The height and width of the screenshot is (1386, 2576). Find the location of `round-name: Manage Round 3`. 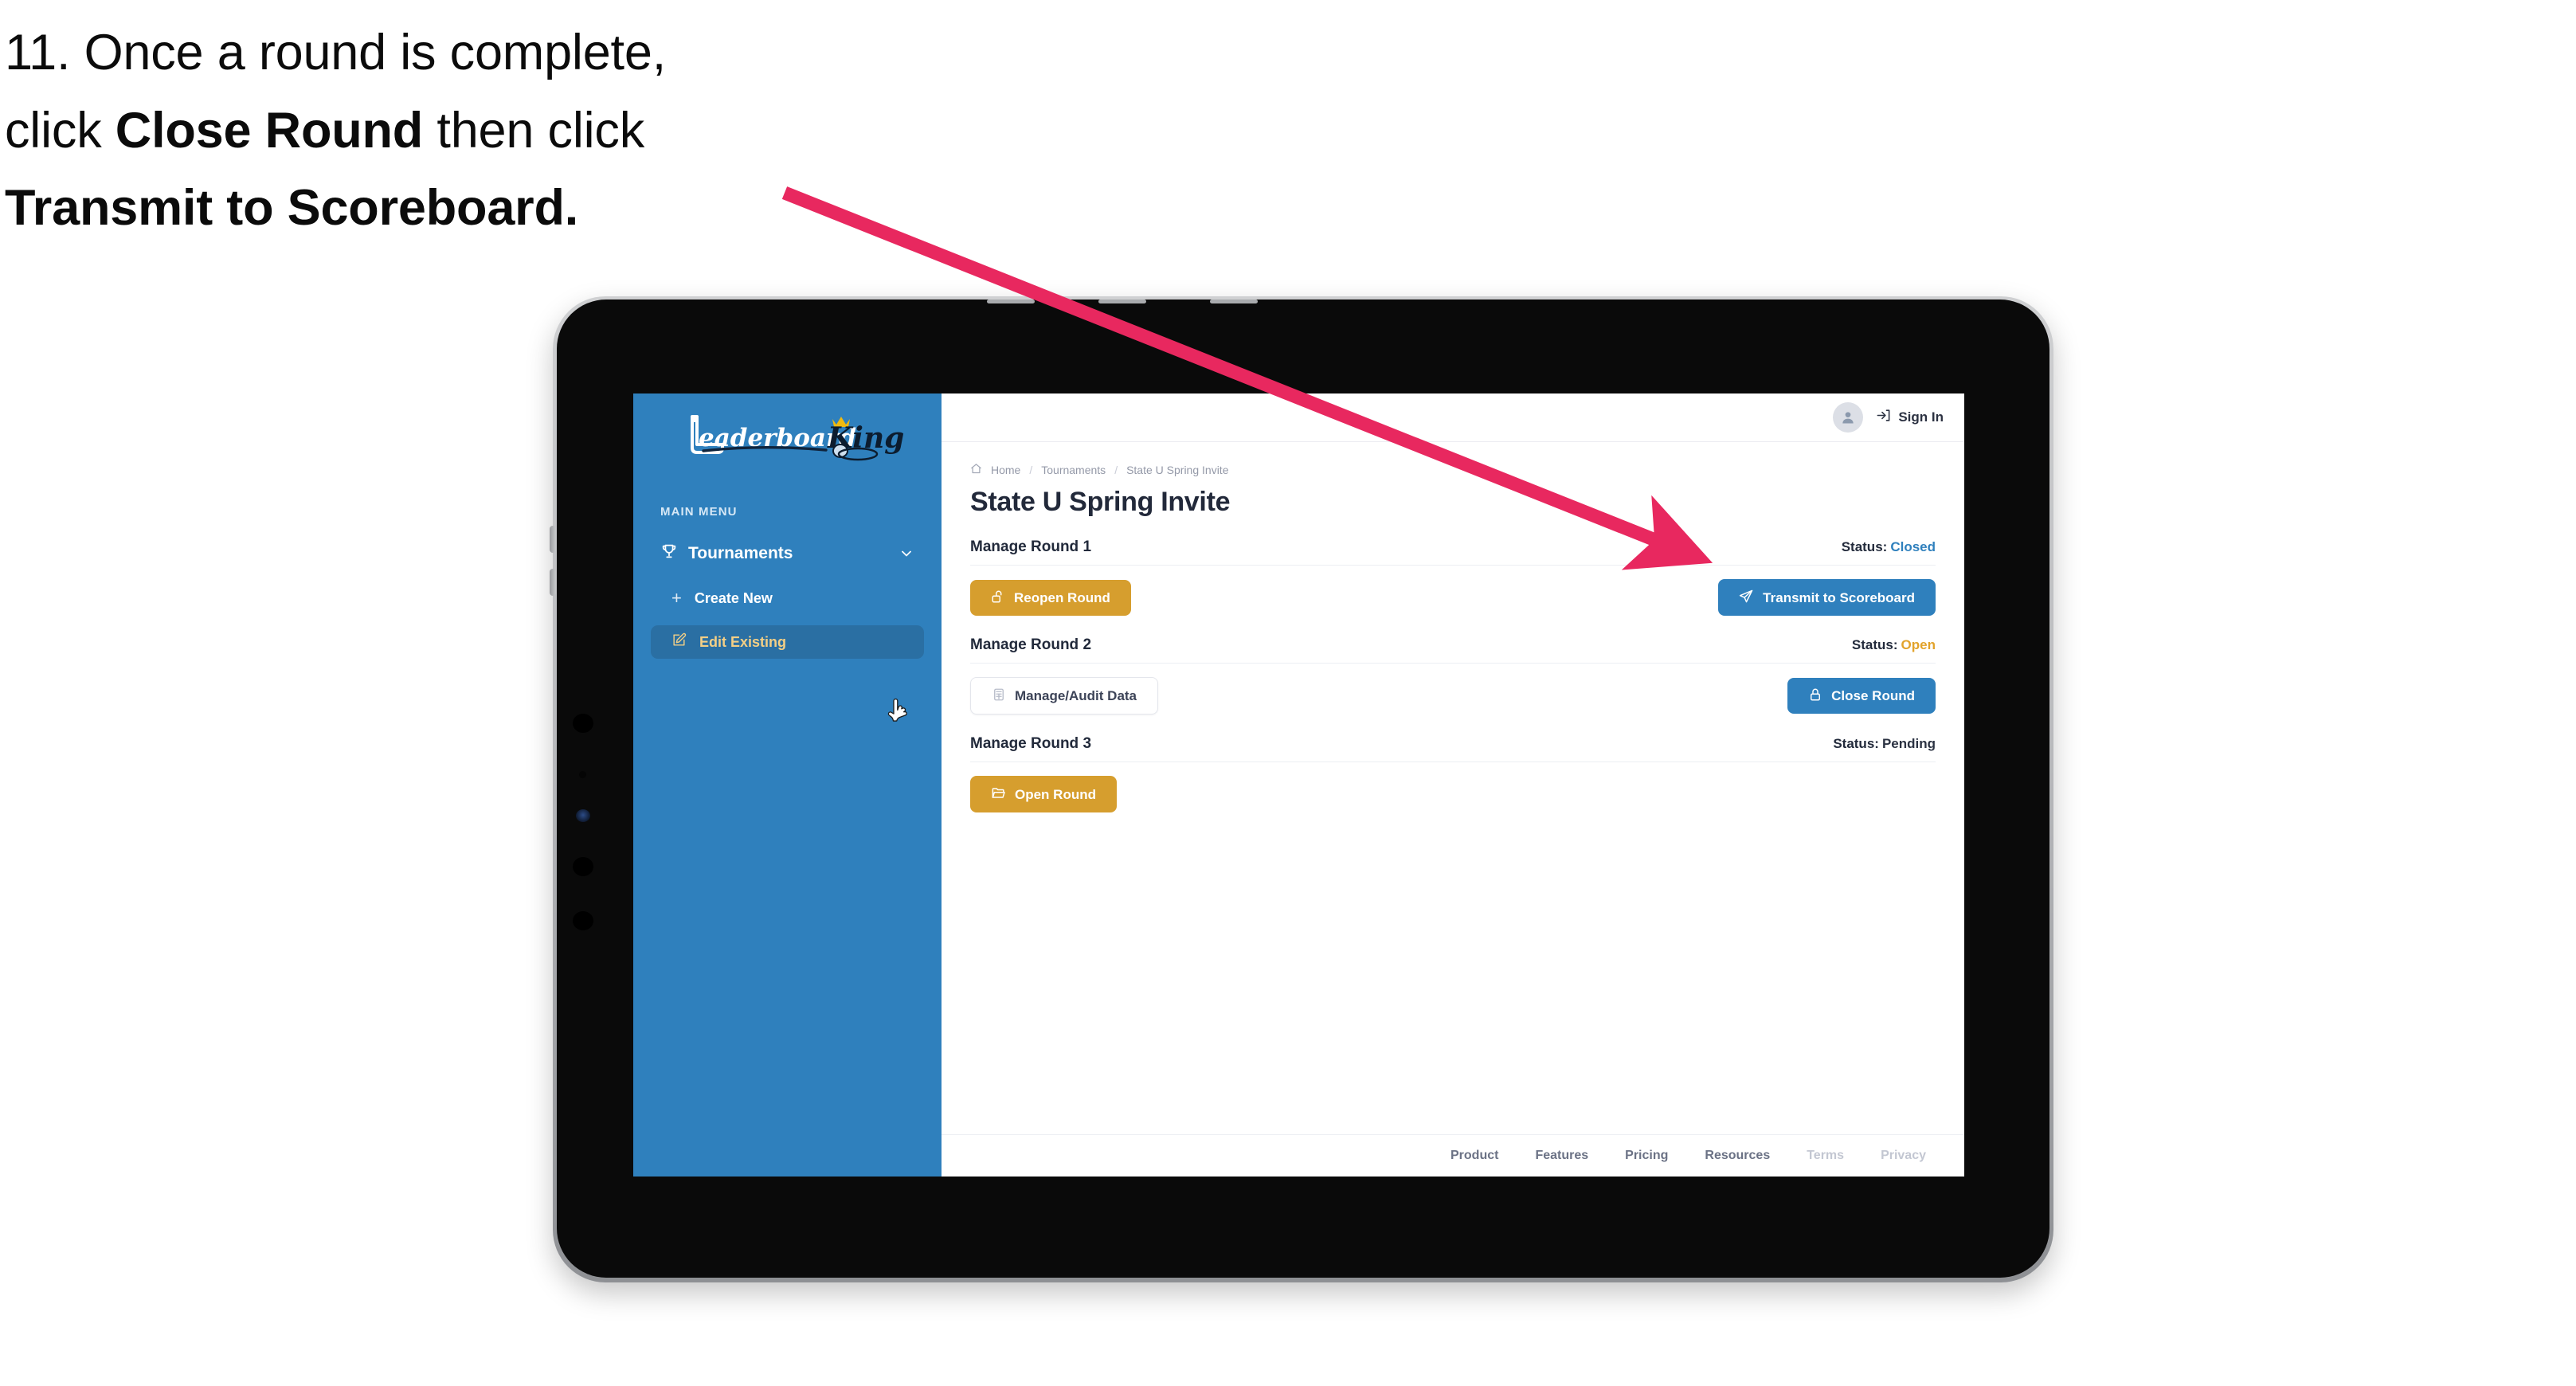

round-name: Manage Round 3 is located at coordinates (1031, 743).